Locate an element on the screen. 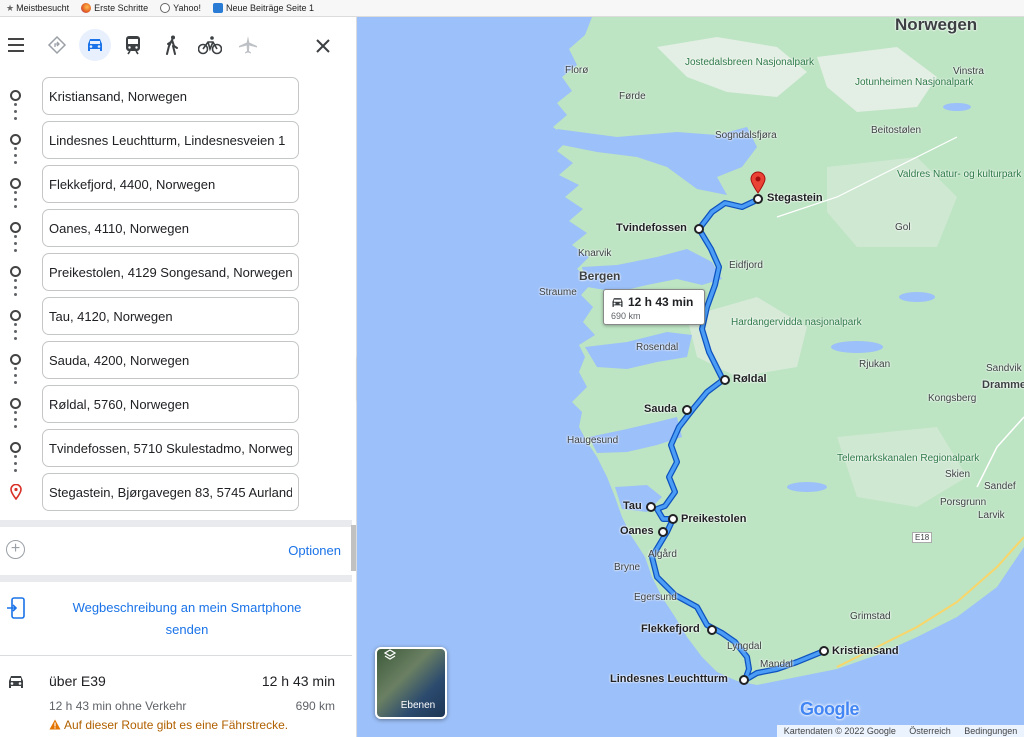 Image resolution: width=1024 pixels, height=737 pixels. layers-button: Ebenen is located at coordinates (411, 683).